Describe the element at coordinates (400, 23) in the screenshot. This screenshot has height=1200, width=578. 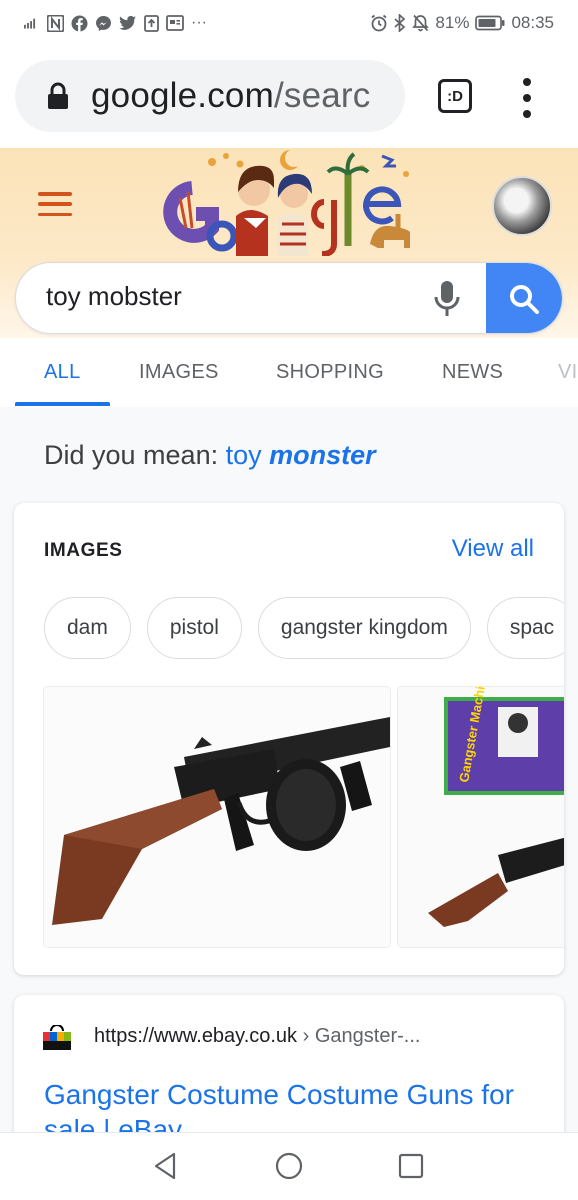
I see `bluetooth-icon` at that location.